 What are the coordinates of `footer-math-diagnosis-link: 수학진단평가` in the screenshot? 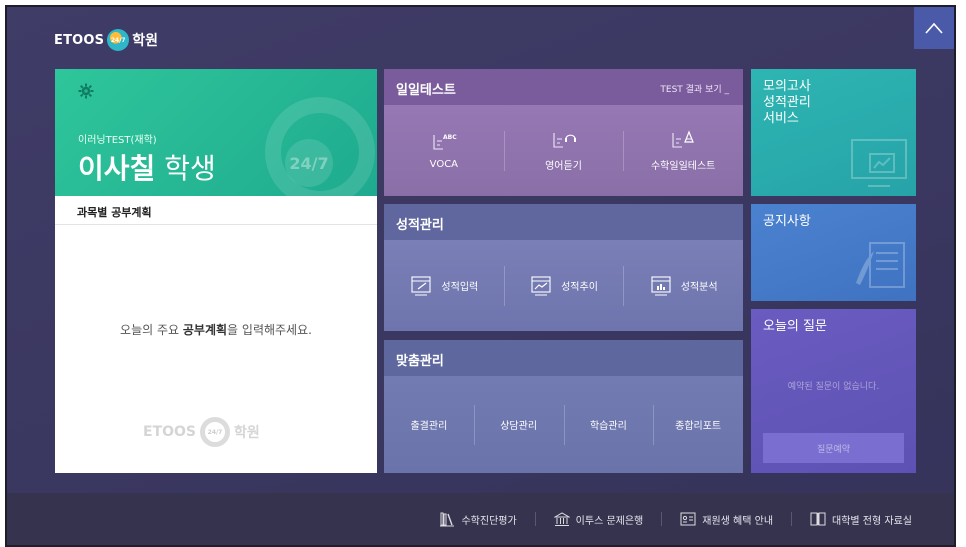 It's located at (478, 519).